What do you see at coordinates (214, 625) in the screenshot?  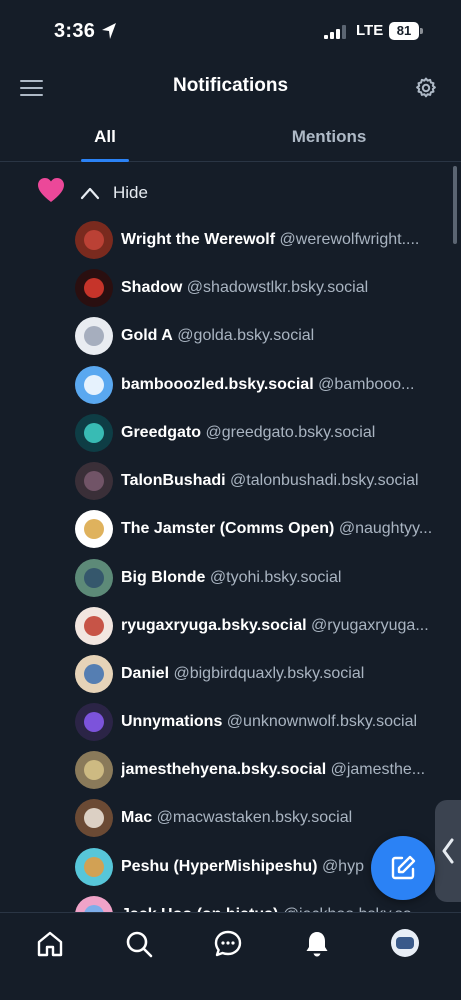 I see `user-display-name: ryugaxryuga.bsky.social` at bounding box center [214, 625].